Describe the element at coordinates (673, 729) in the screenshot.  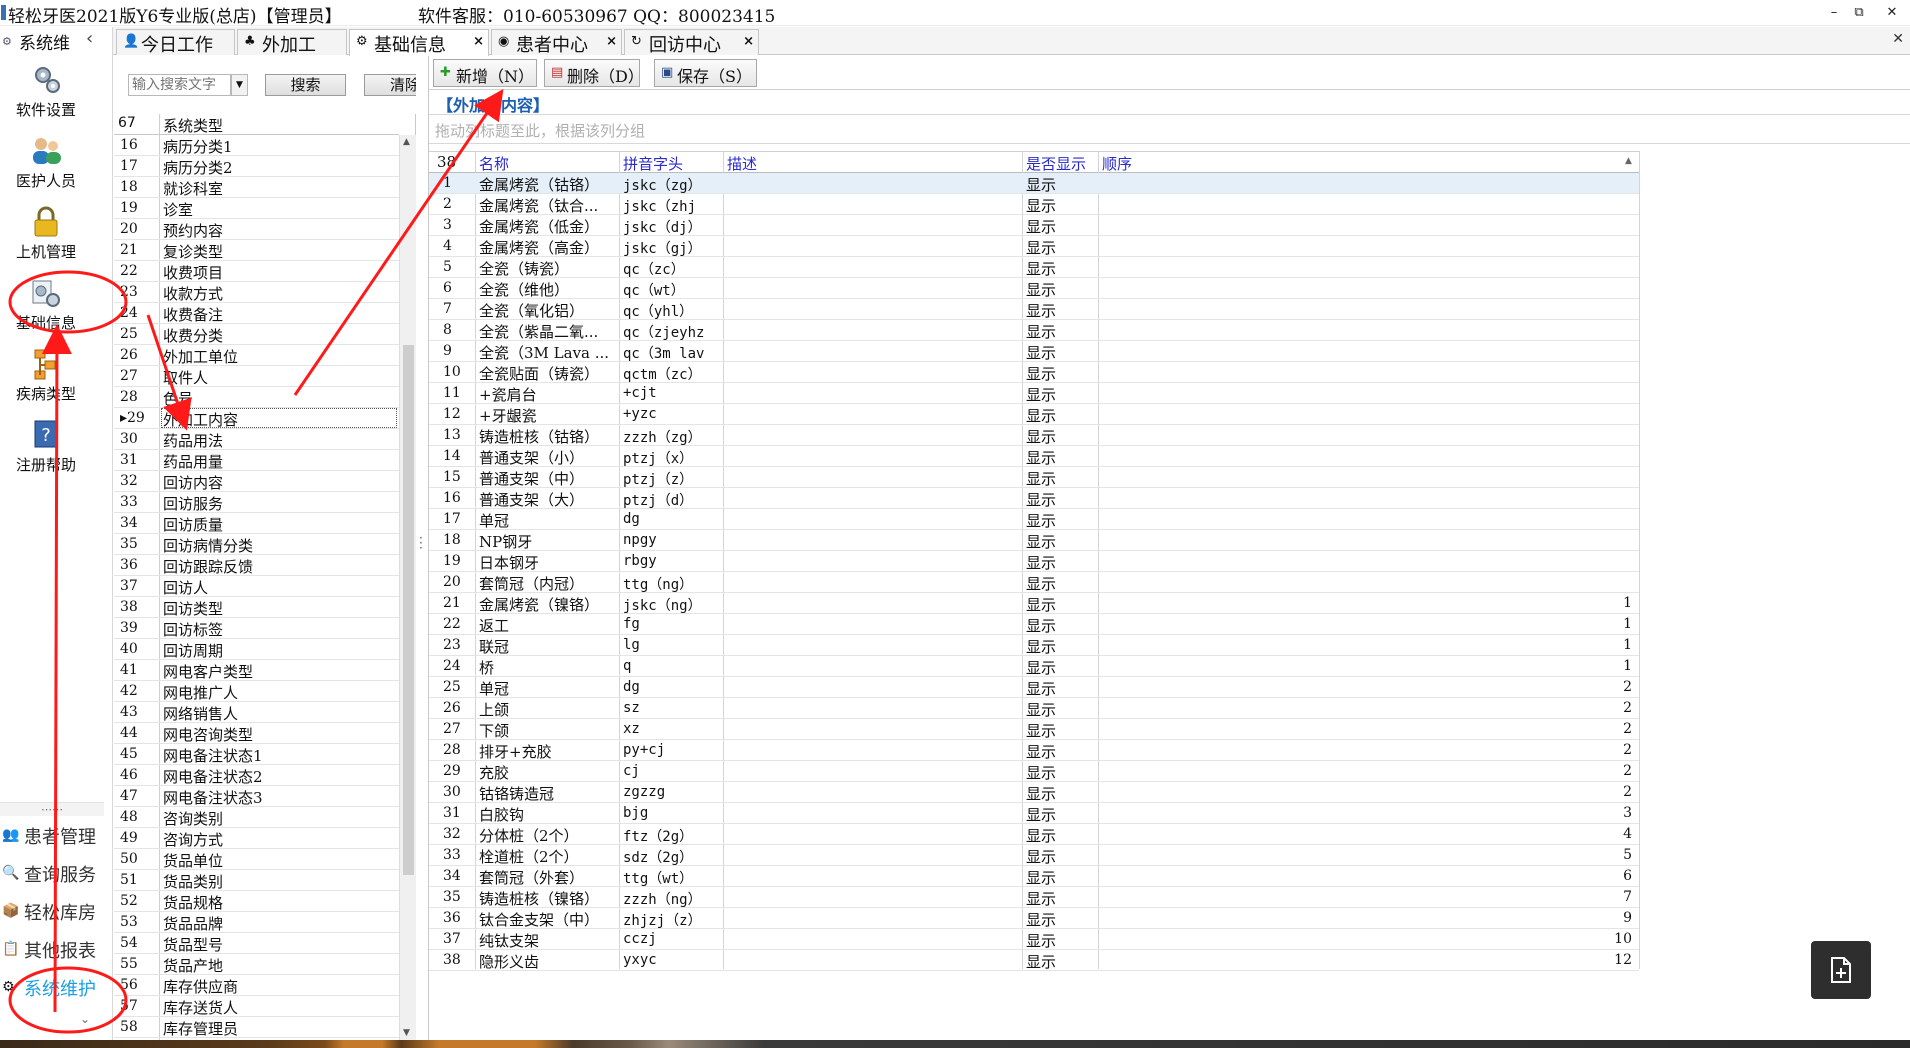
I see `cell-pinyin: xz` at that location.